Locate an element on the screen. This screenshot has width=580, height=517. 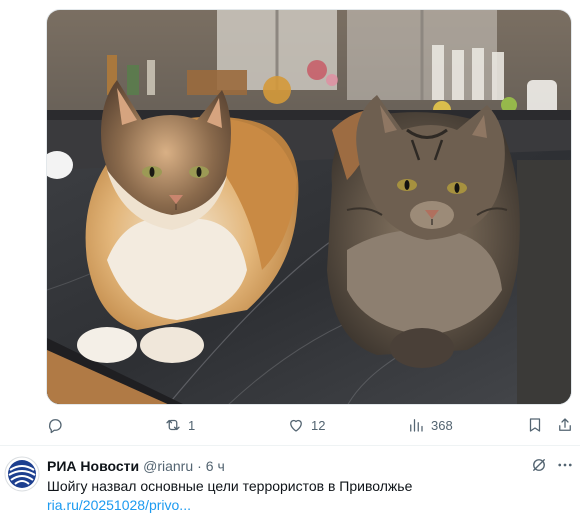
bookmark-icon is located at coordinates (535, 425).